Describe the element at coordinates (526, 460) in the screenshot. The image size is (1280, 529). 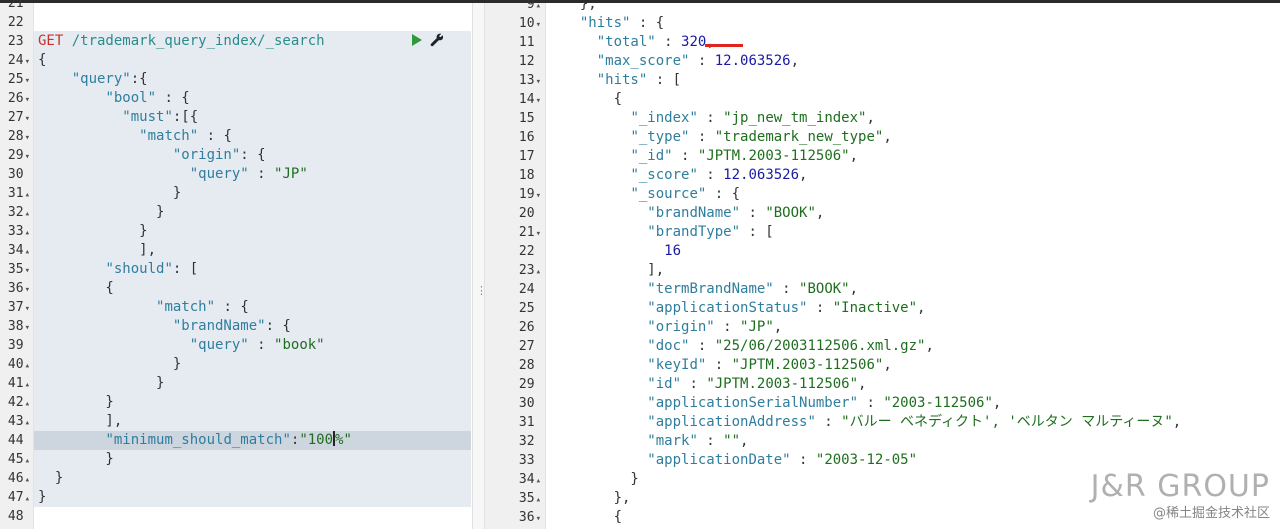
I see `line-number-text: 33` at that location.